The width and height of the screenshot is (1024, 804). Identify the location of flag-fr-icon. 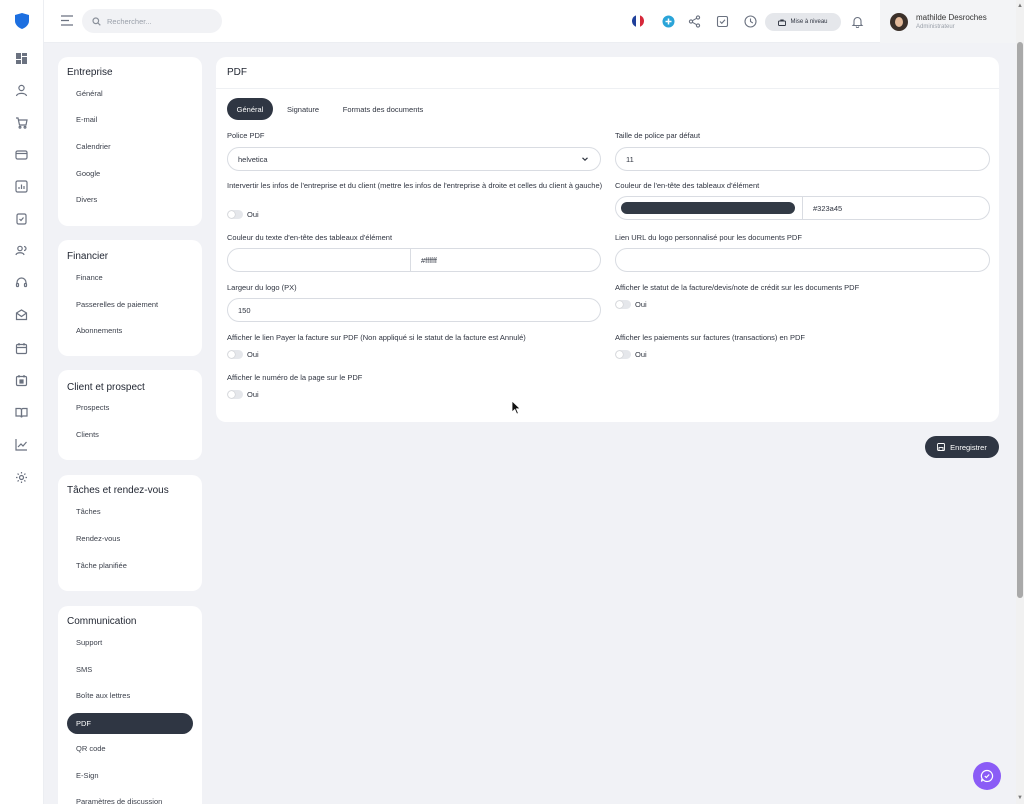
(638, 21).